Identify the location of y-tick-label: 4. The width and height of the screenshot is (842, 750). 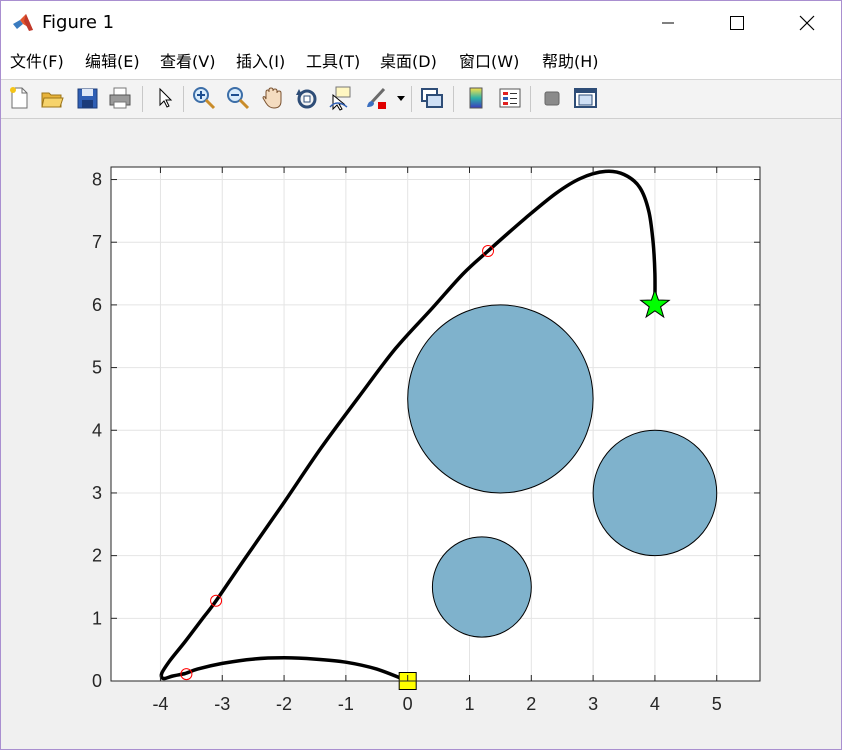
(97, 430).